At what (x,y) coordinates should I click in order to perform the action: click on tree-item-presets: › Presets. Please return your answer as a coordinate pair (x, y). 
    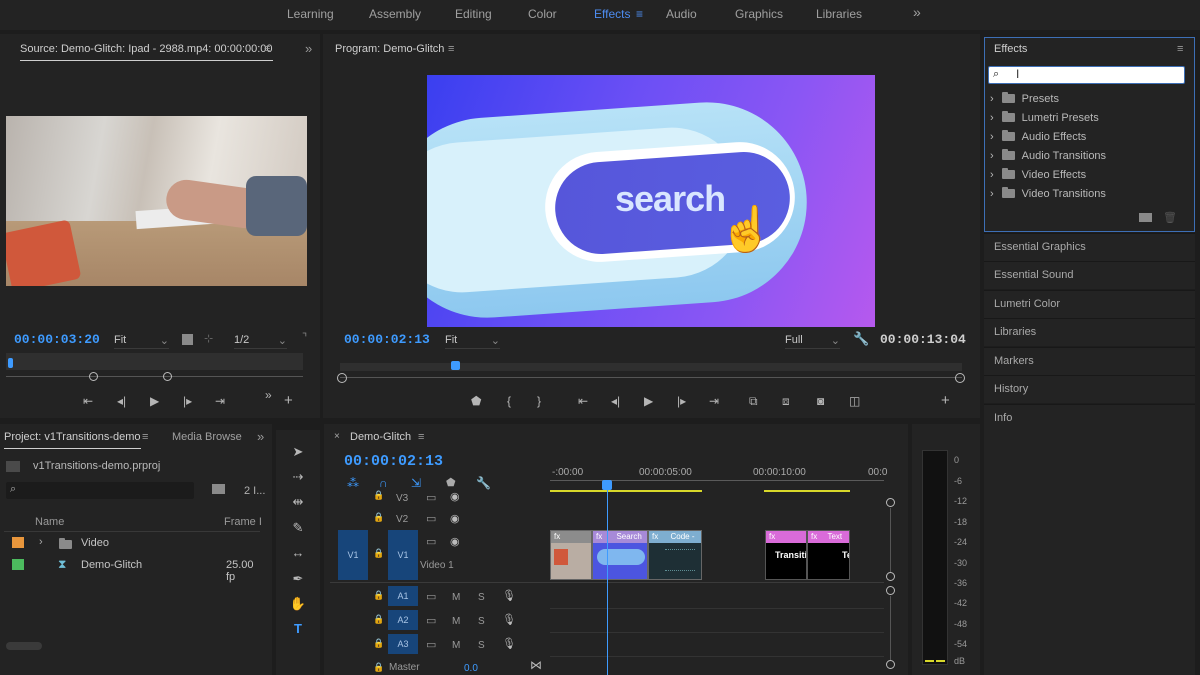
    Looking at the image, I should click on (1024, 102).